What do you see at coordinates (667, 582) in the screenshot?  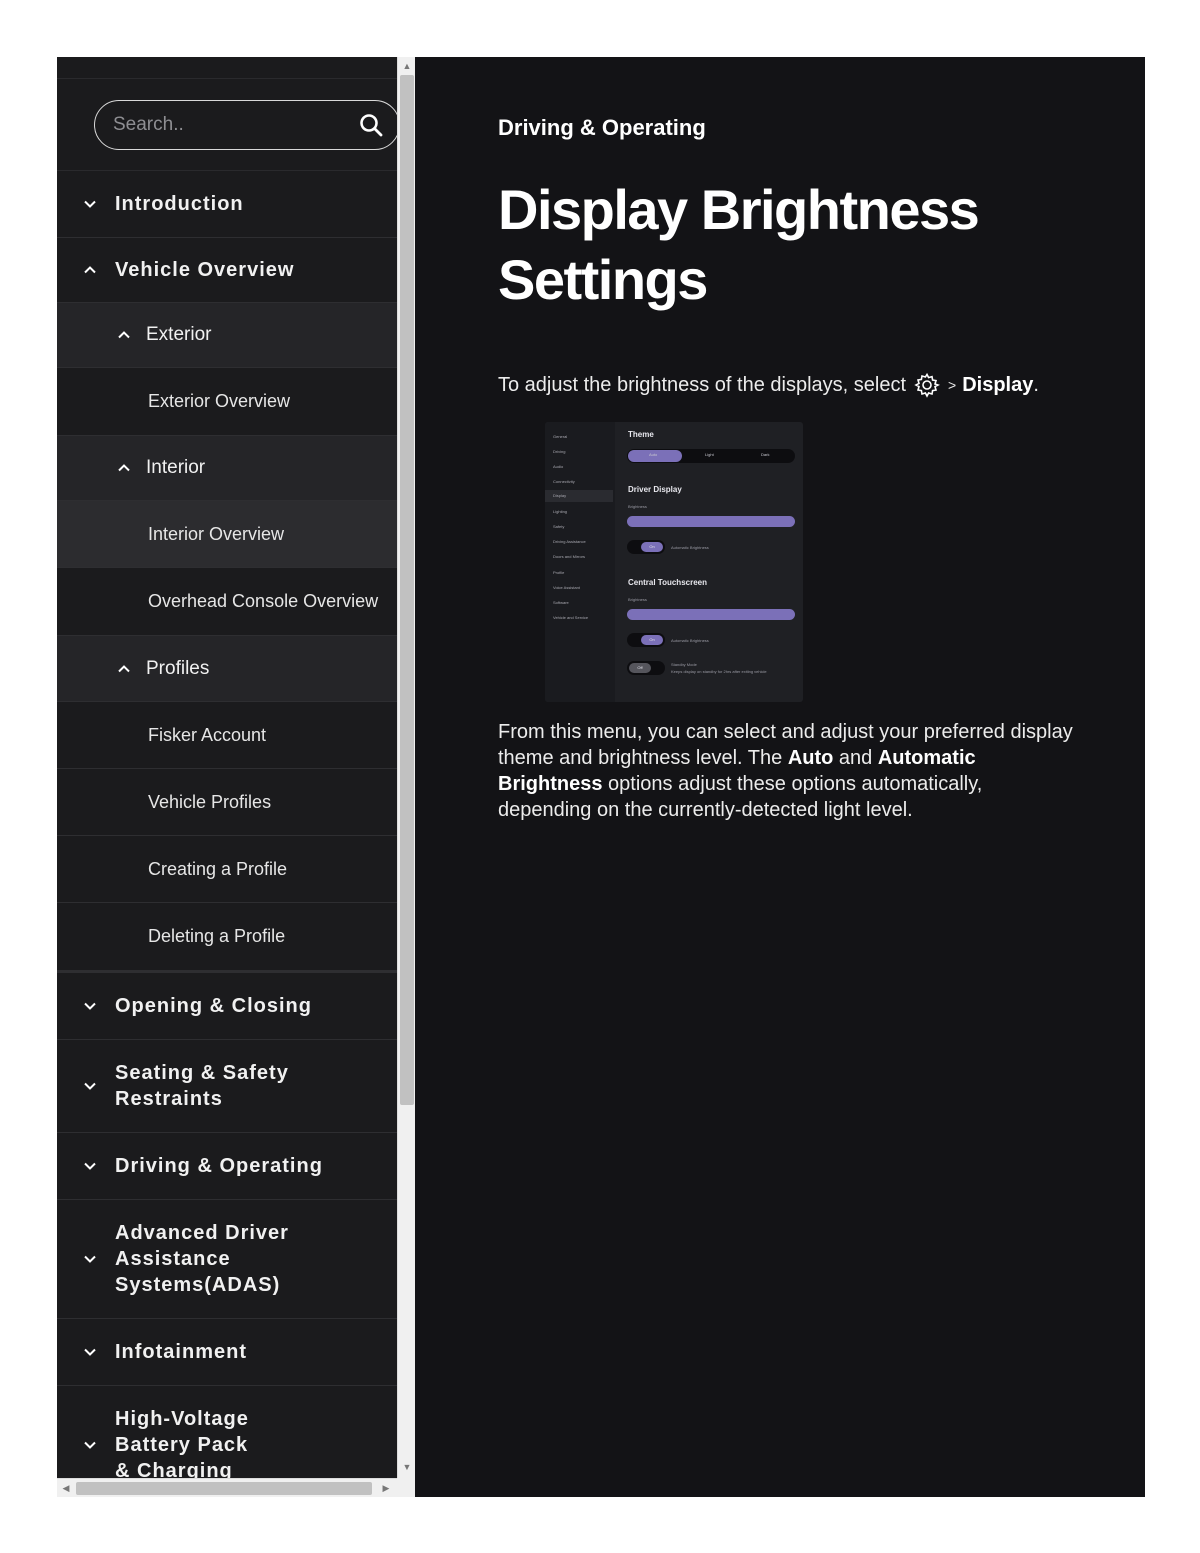 I see `figure-central-touchscreen-heading: Central Touchscreen` at bounding box center [667, 582].